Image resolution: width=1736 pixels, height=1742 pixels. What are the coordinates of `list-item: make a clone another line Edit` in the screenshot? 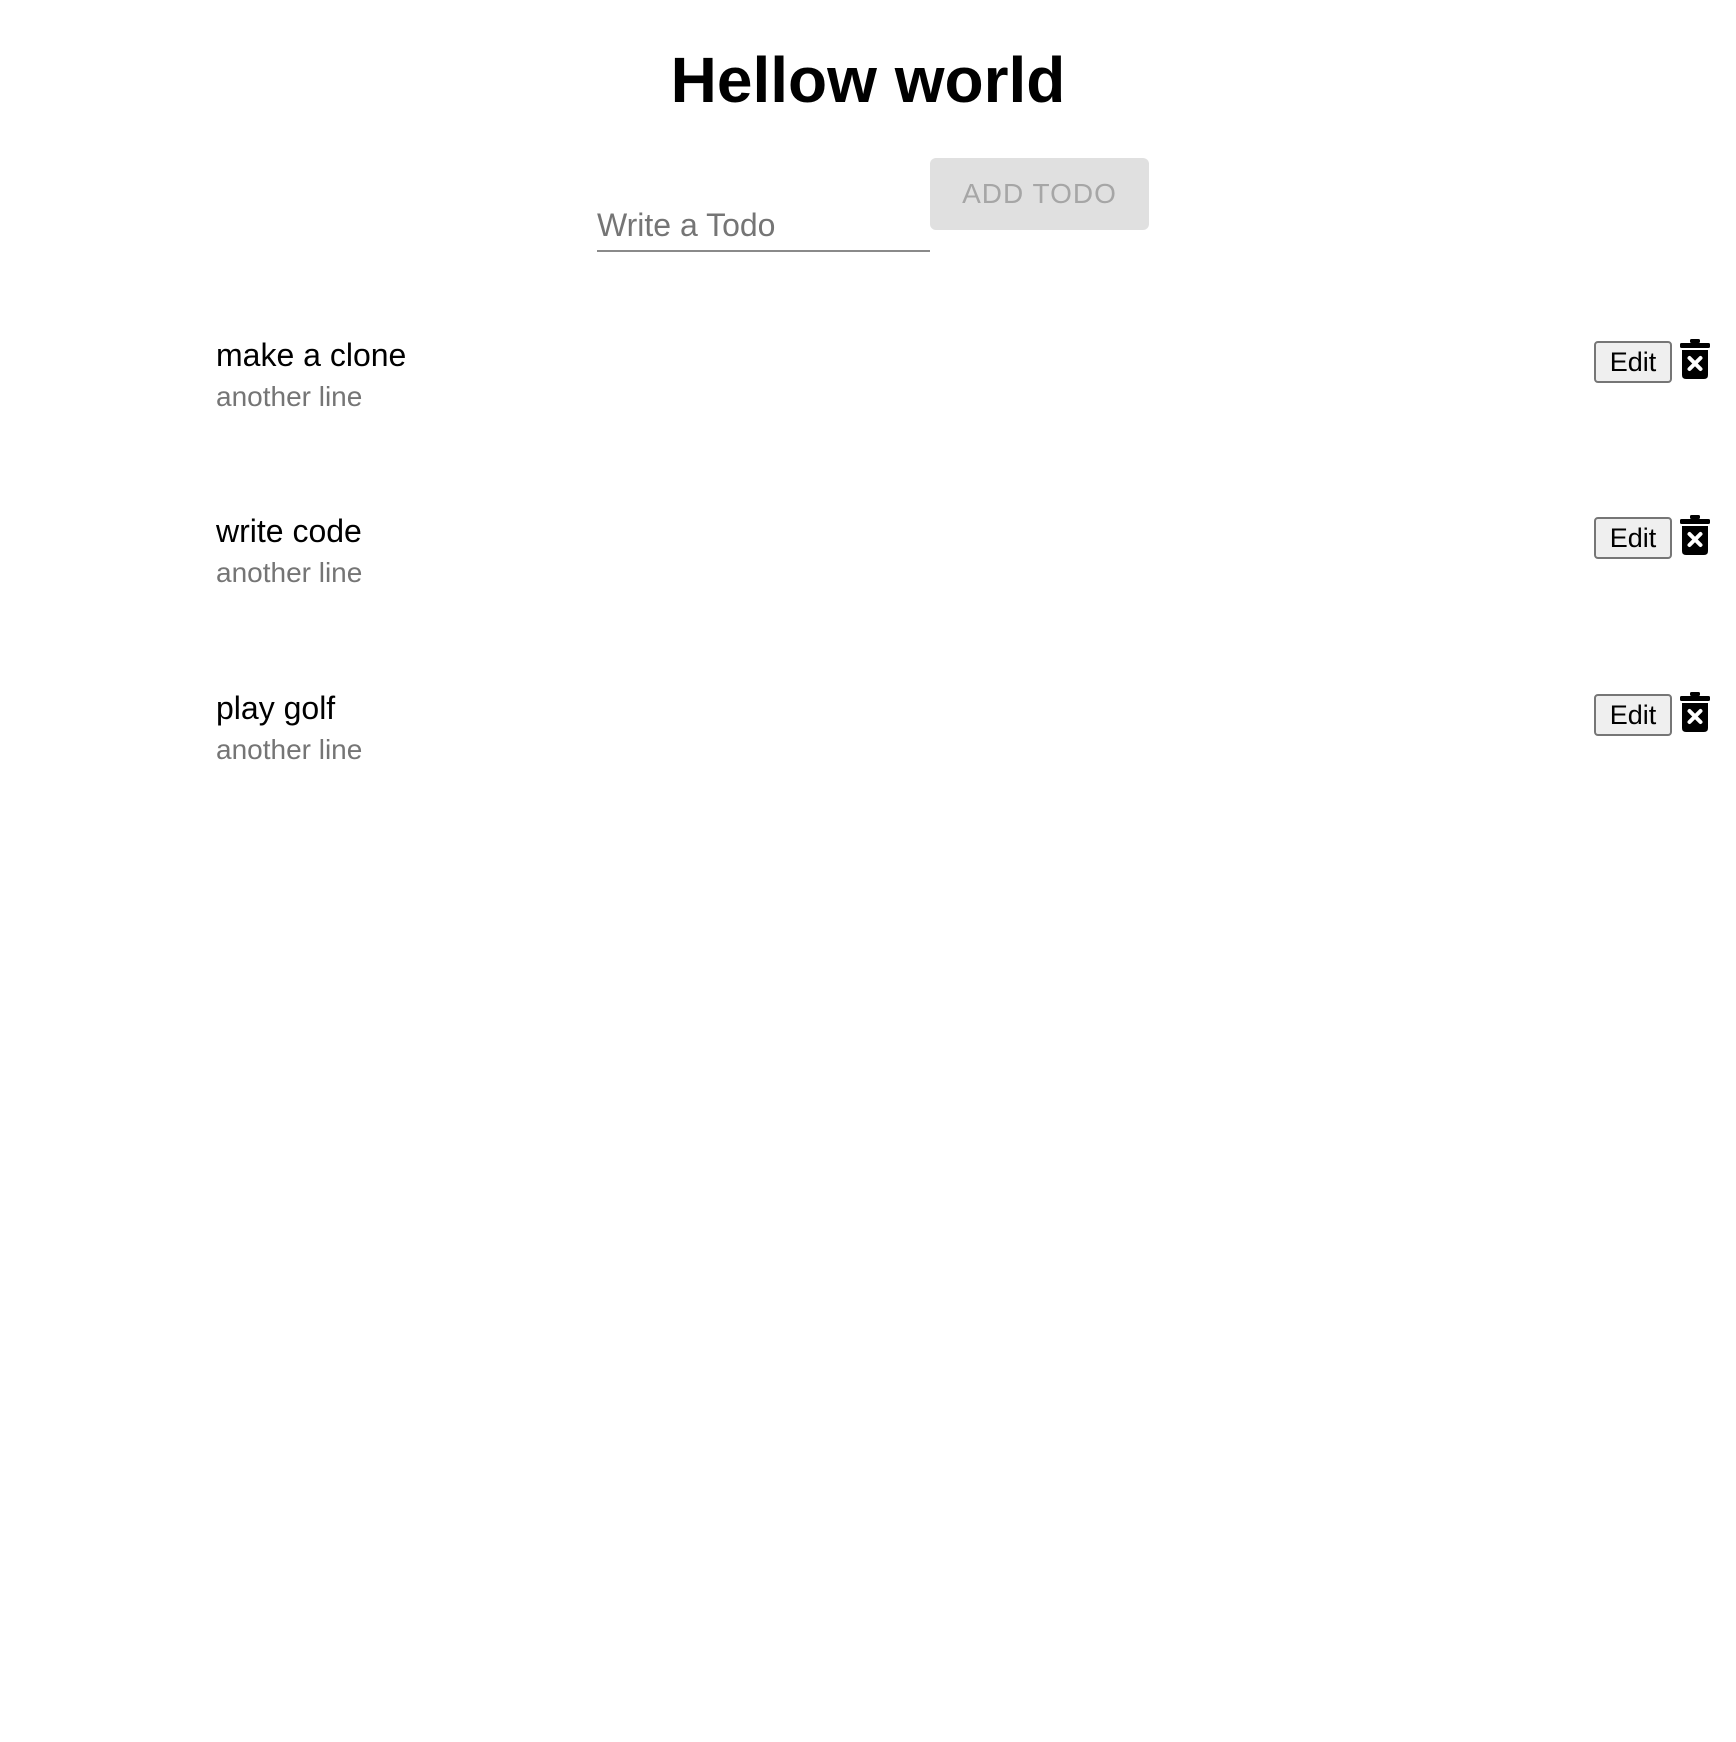 It's located at (868, 390).